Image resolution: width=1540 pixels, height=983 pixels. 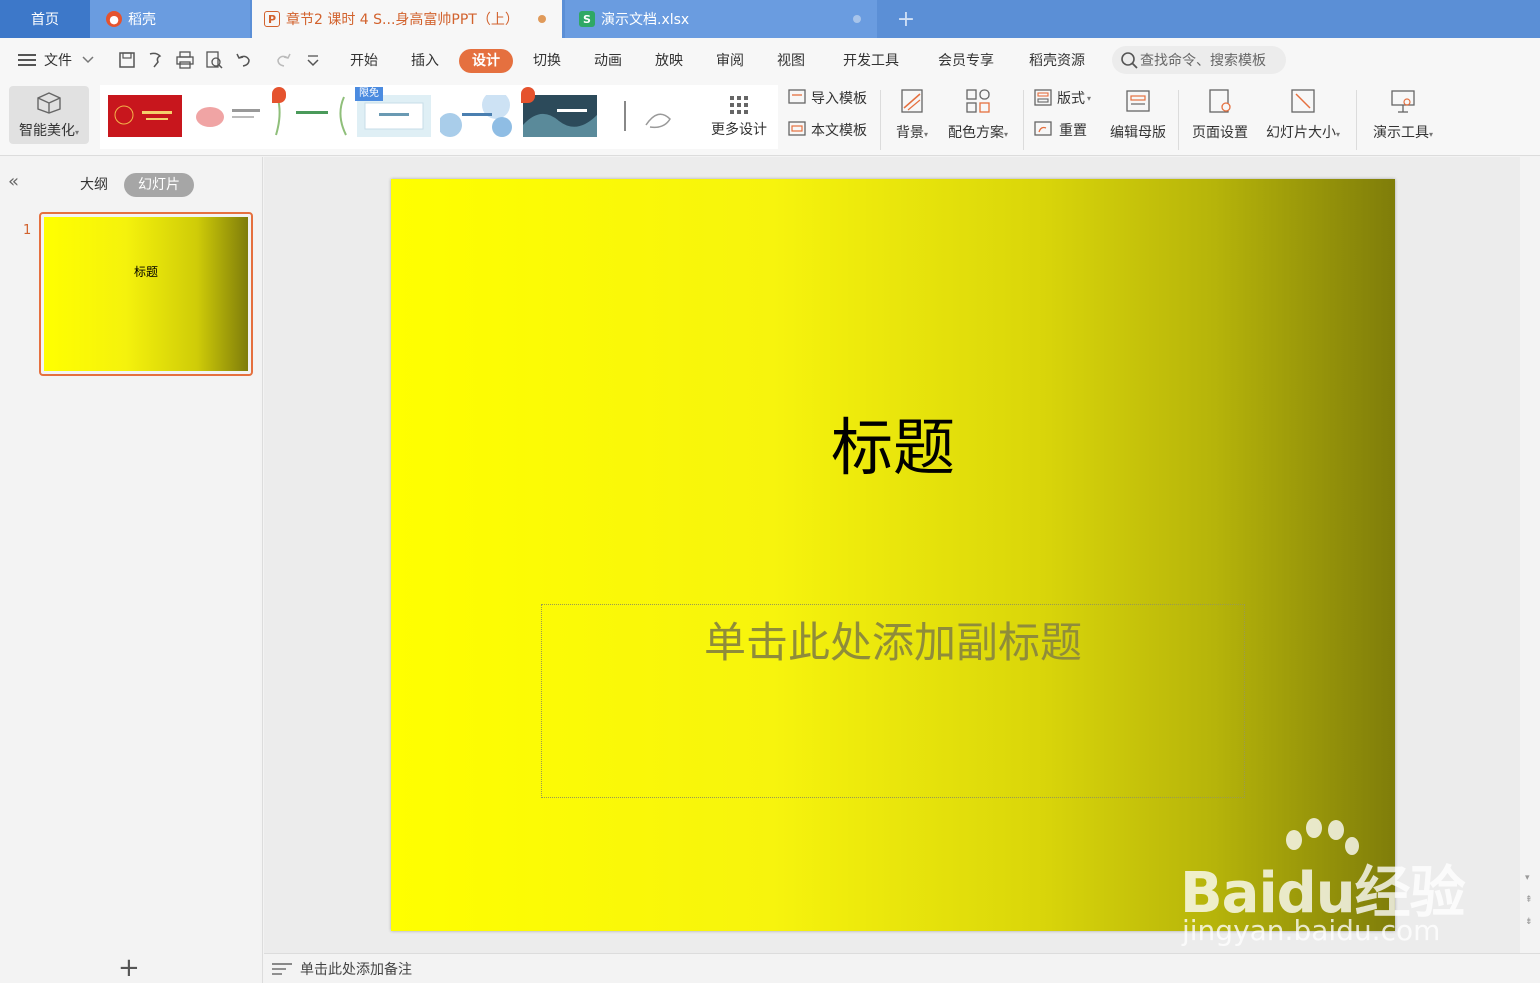 What do you see at coordinates (1203, 61) in the screenshot?
I see `search-placeholder: 查找命令、搜索模板` at bounding box center [1203, 61].